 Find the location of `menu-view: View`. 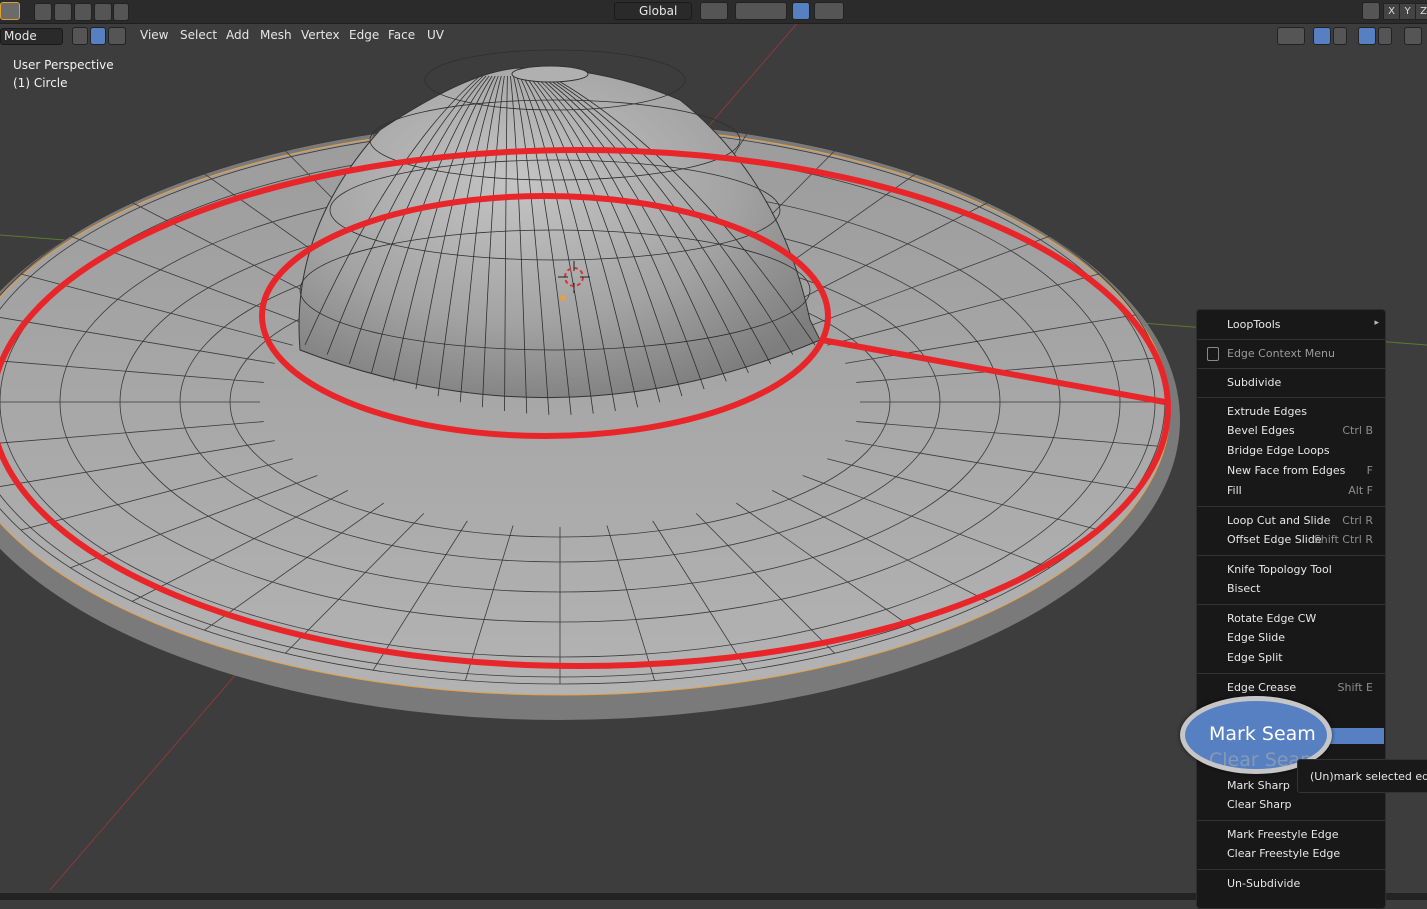

menu-view: View is located at coordinates (154, 35).